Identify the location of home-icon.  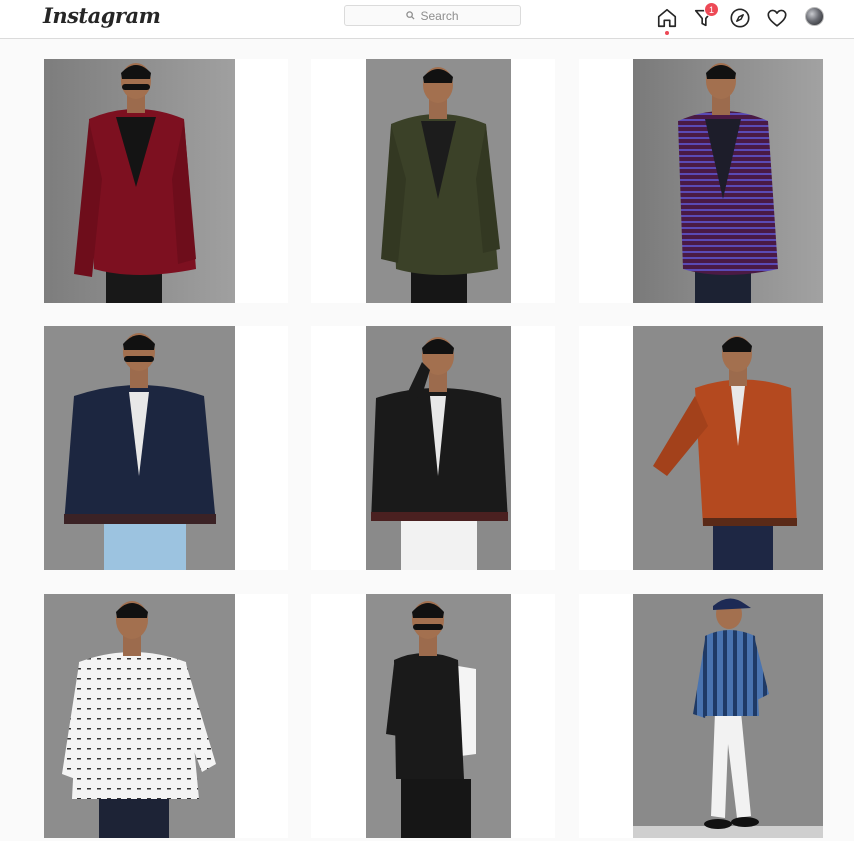
(667, 18).